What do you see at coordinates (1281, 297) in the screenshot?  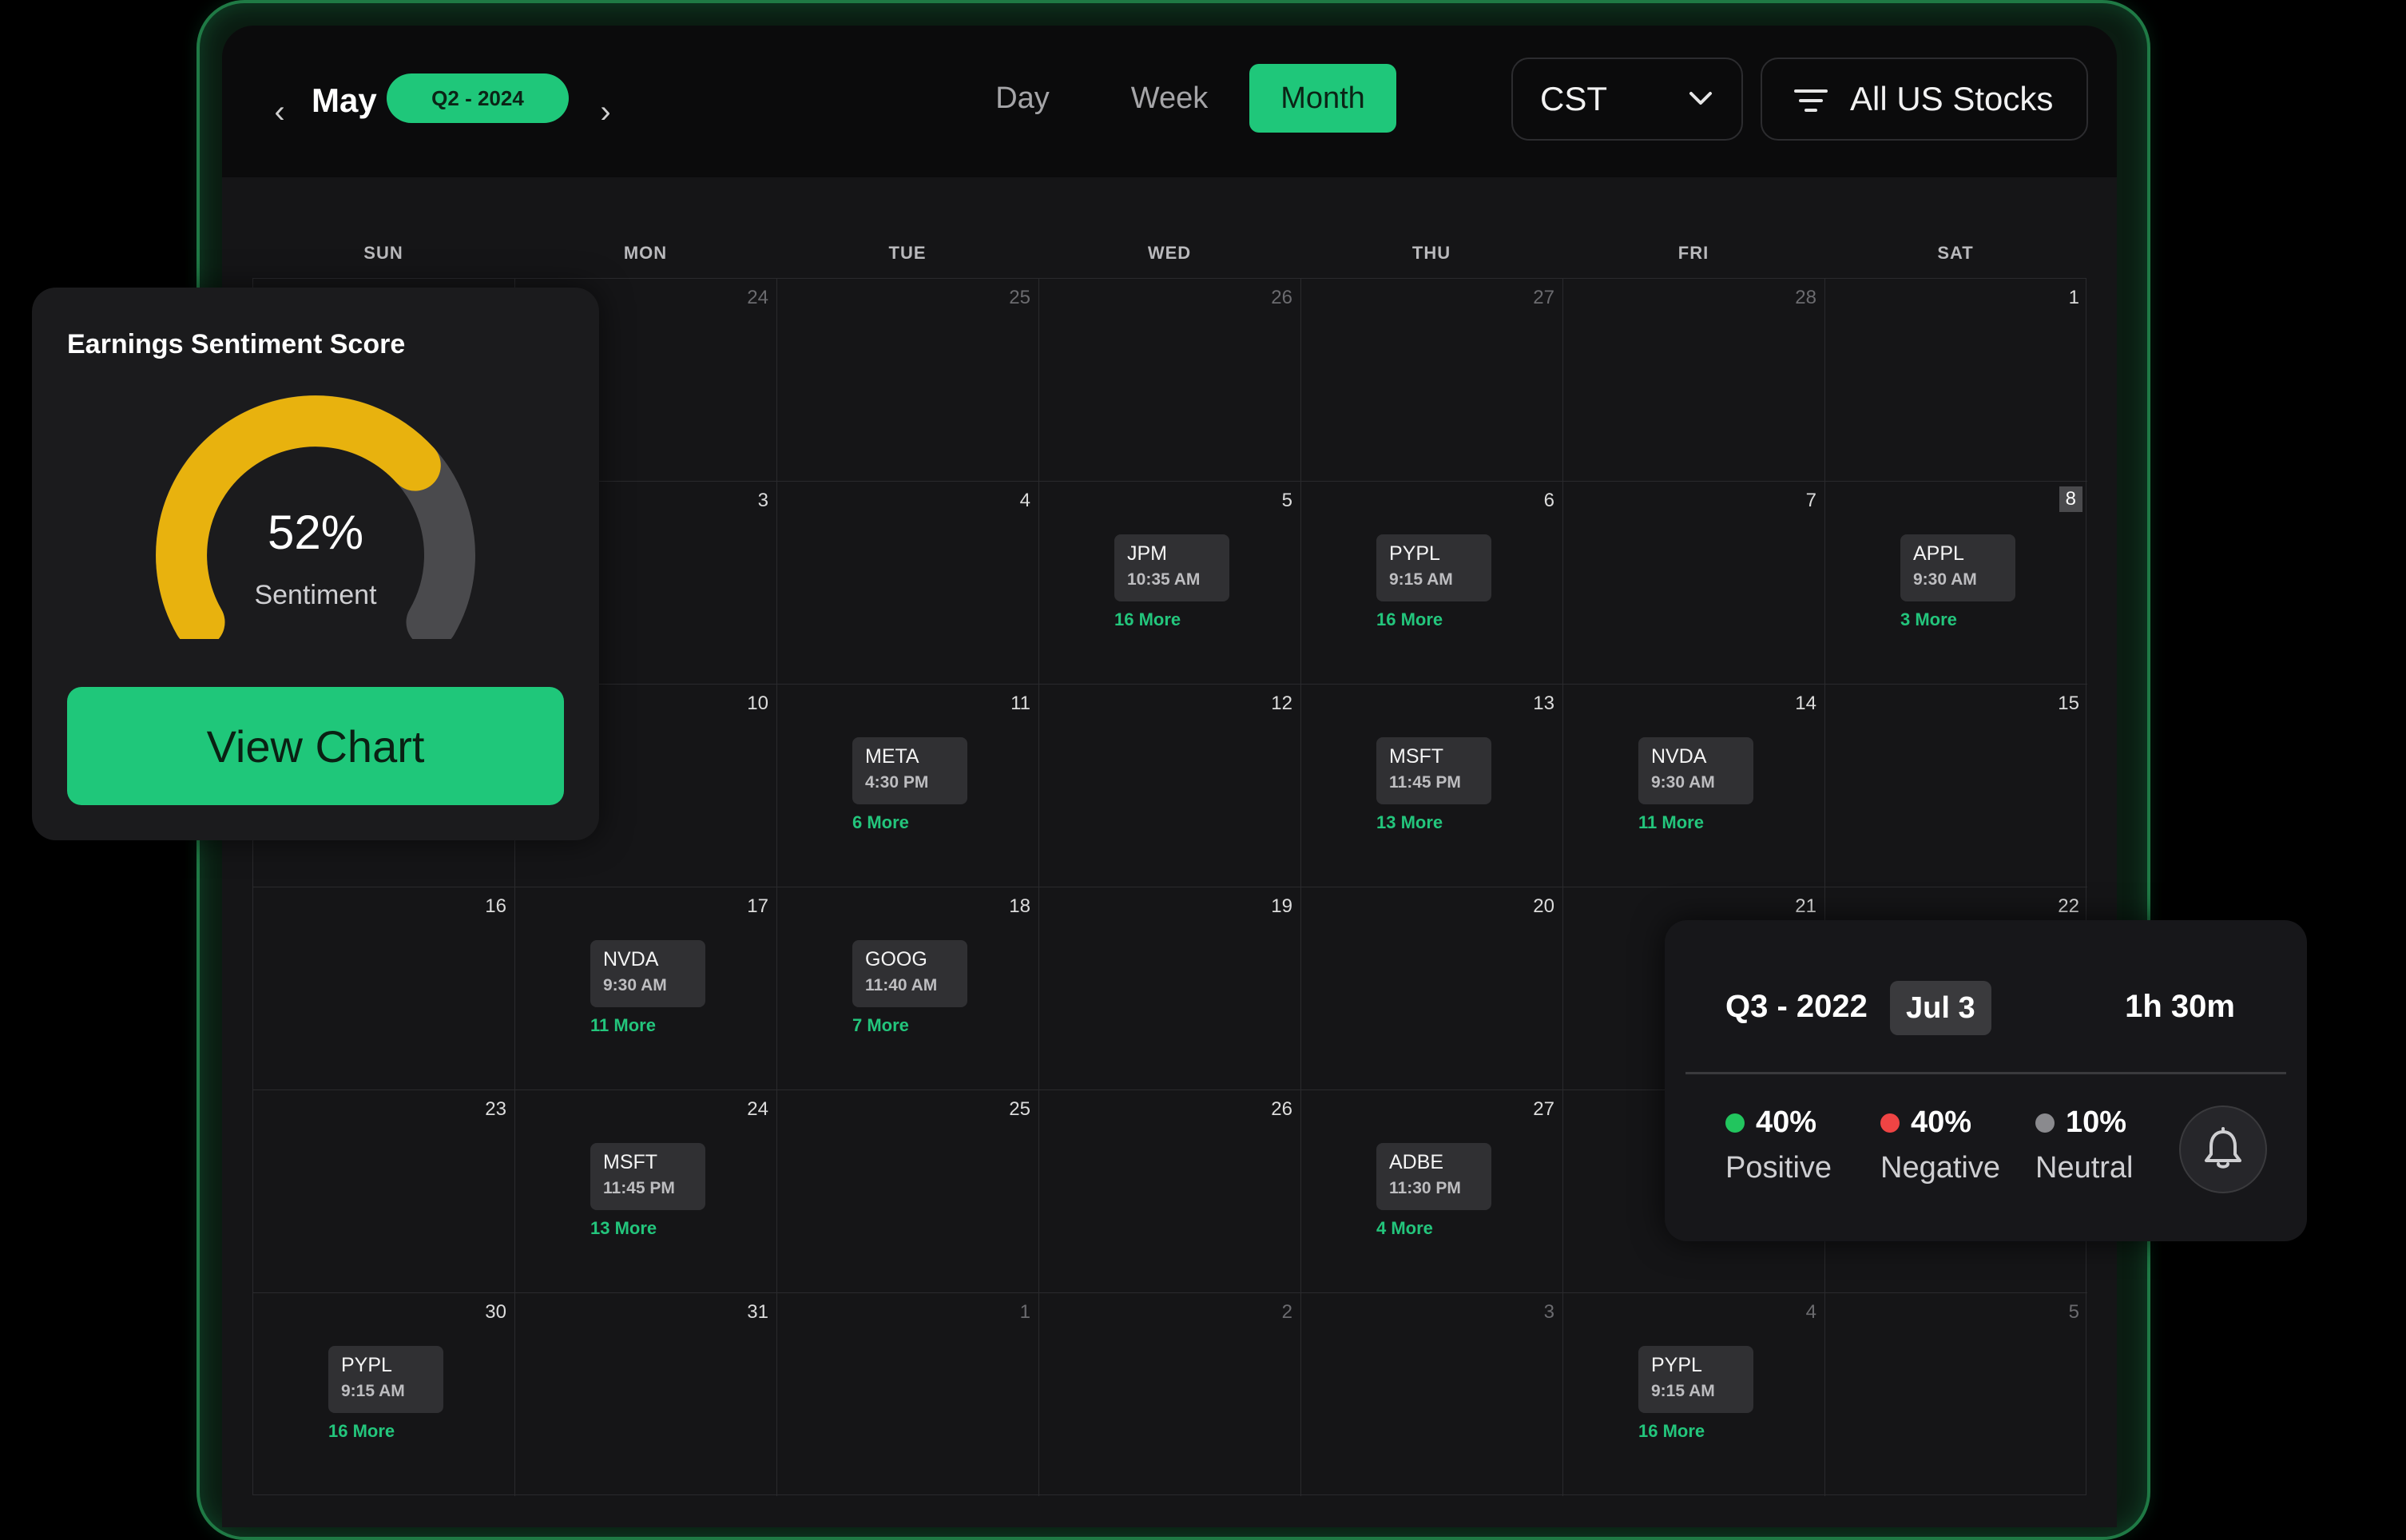 I see `day-number: 26` at bounding box center [1281, 297].